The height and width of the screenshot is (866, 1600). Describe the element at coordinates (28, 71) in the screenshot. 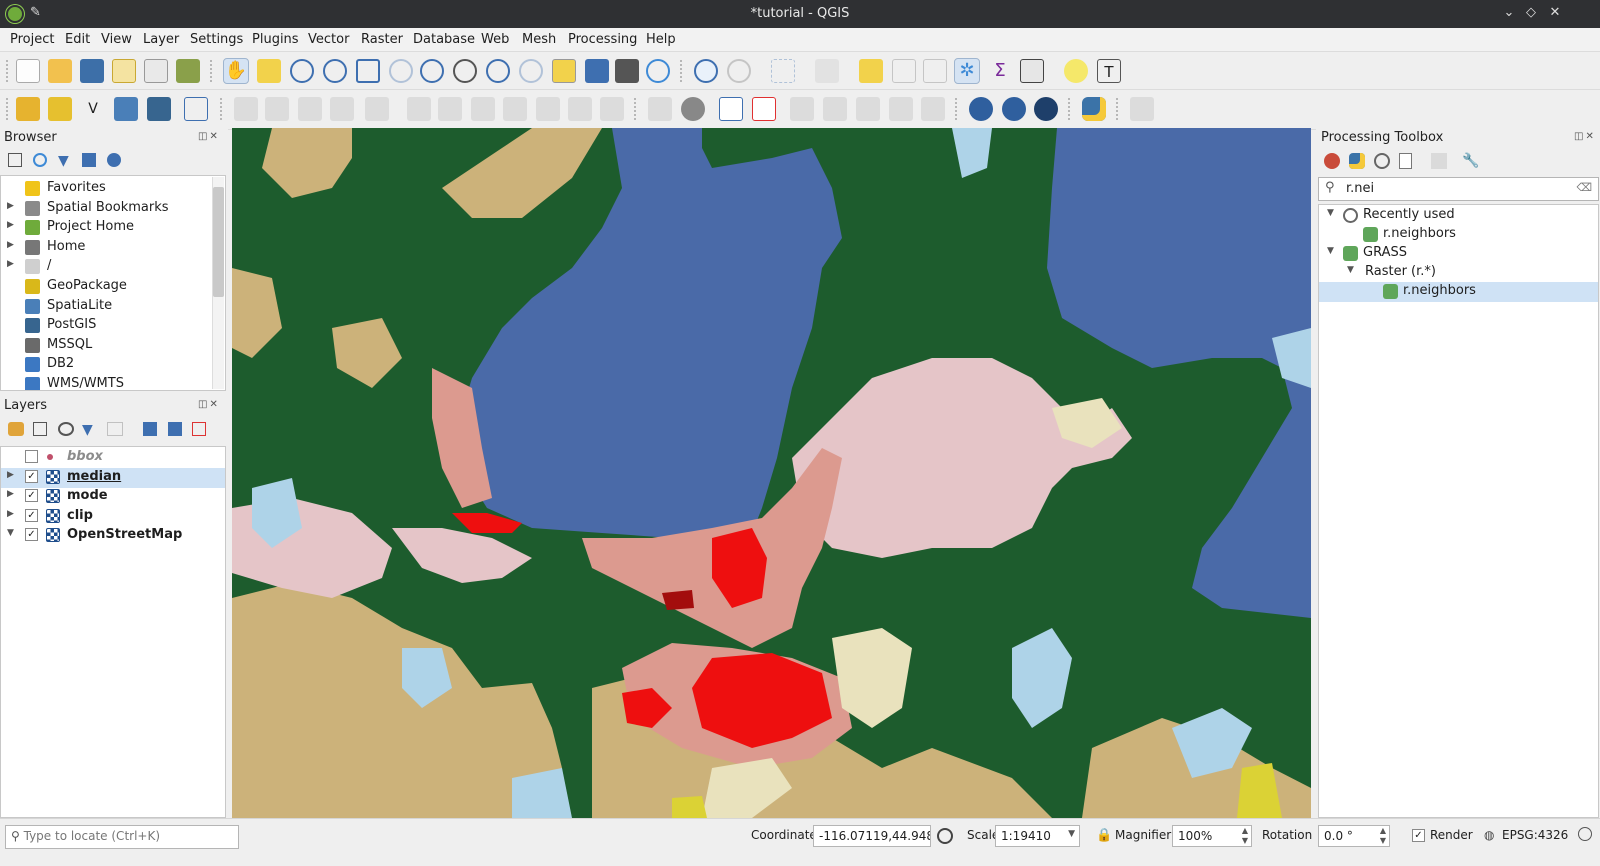

I see `new-project-icon` at that location.